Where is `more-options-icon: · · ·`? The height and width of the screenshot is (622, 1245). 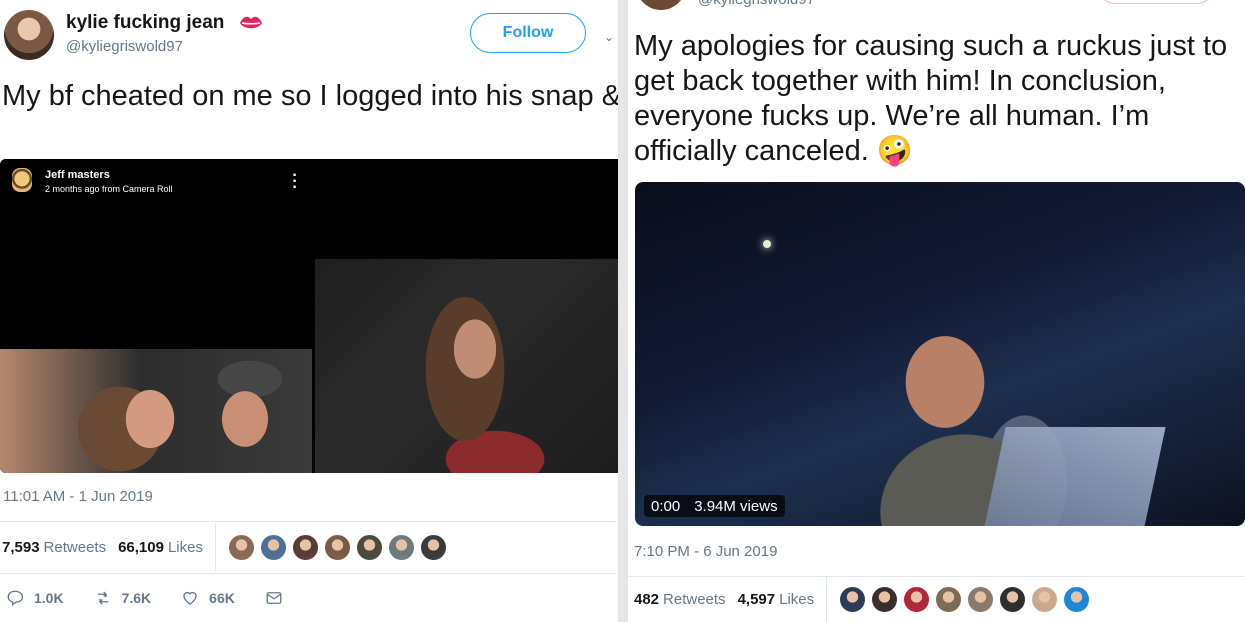 more-options-icon: · · · is located at coordinates (295, 182).